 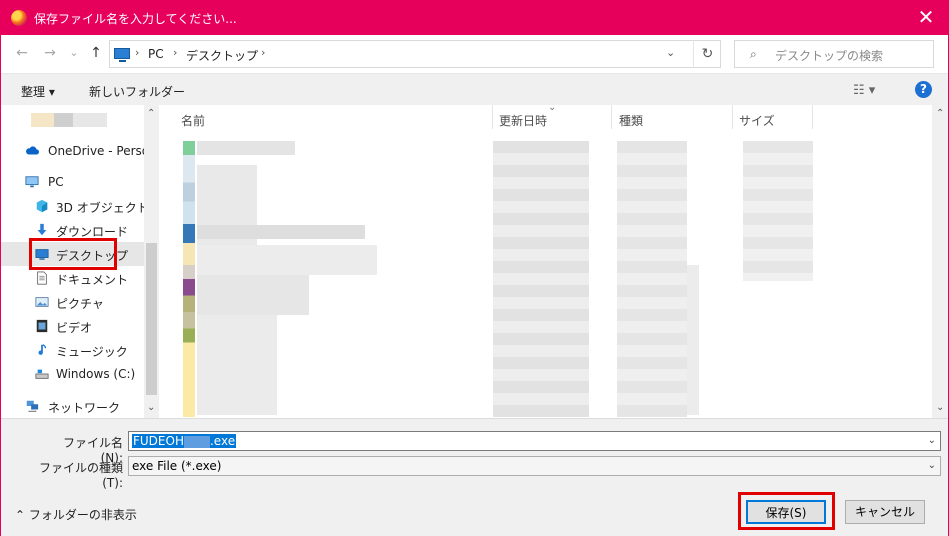 I want to click on sidebar-item-videos: ビデオ, so click(x=72, y=326).